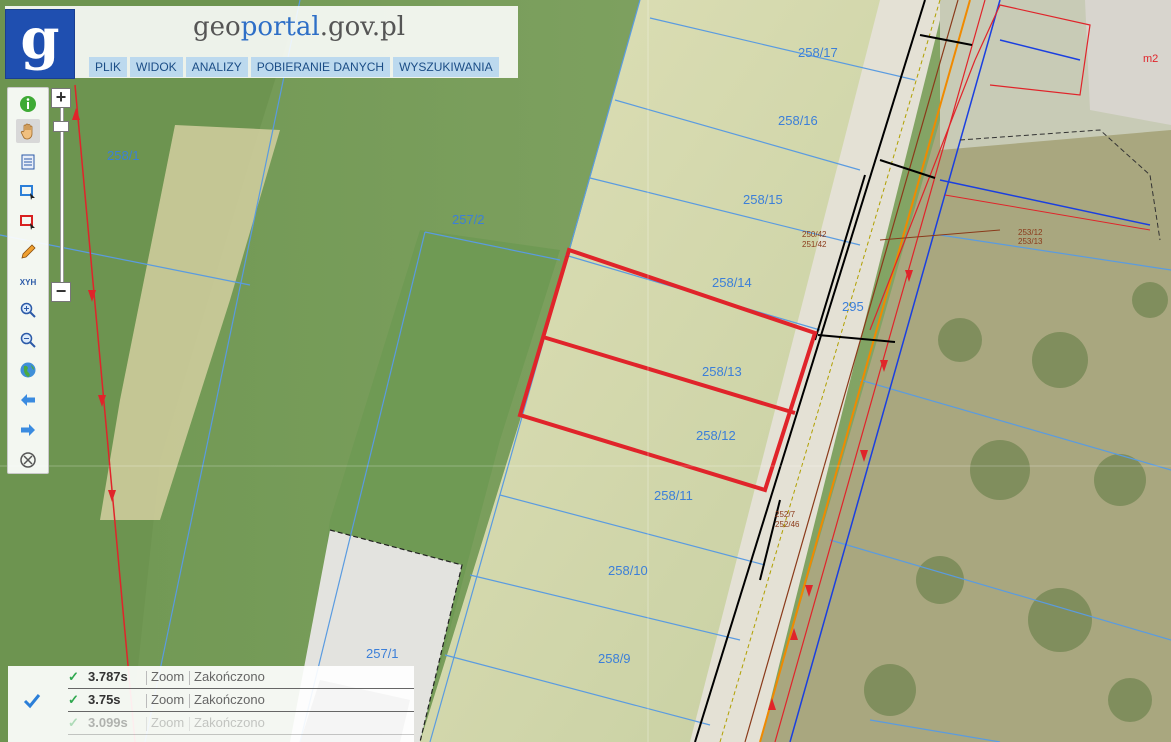 The image size is (1171, 742). What do you see at coordinates (28, 222) in the screenshot?
I see `select-rectangle-red-icon` at bounding box center [28, 222].